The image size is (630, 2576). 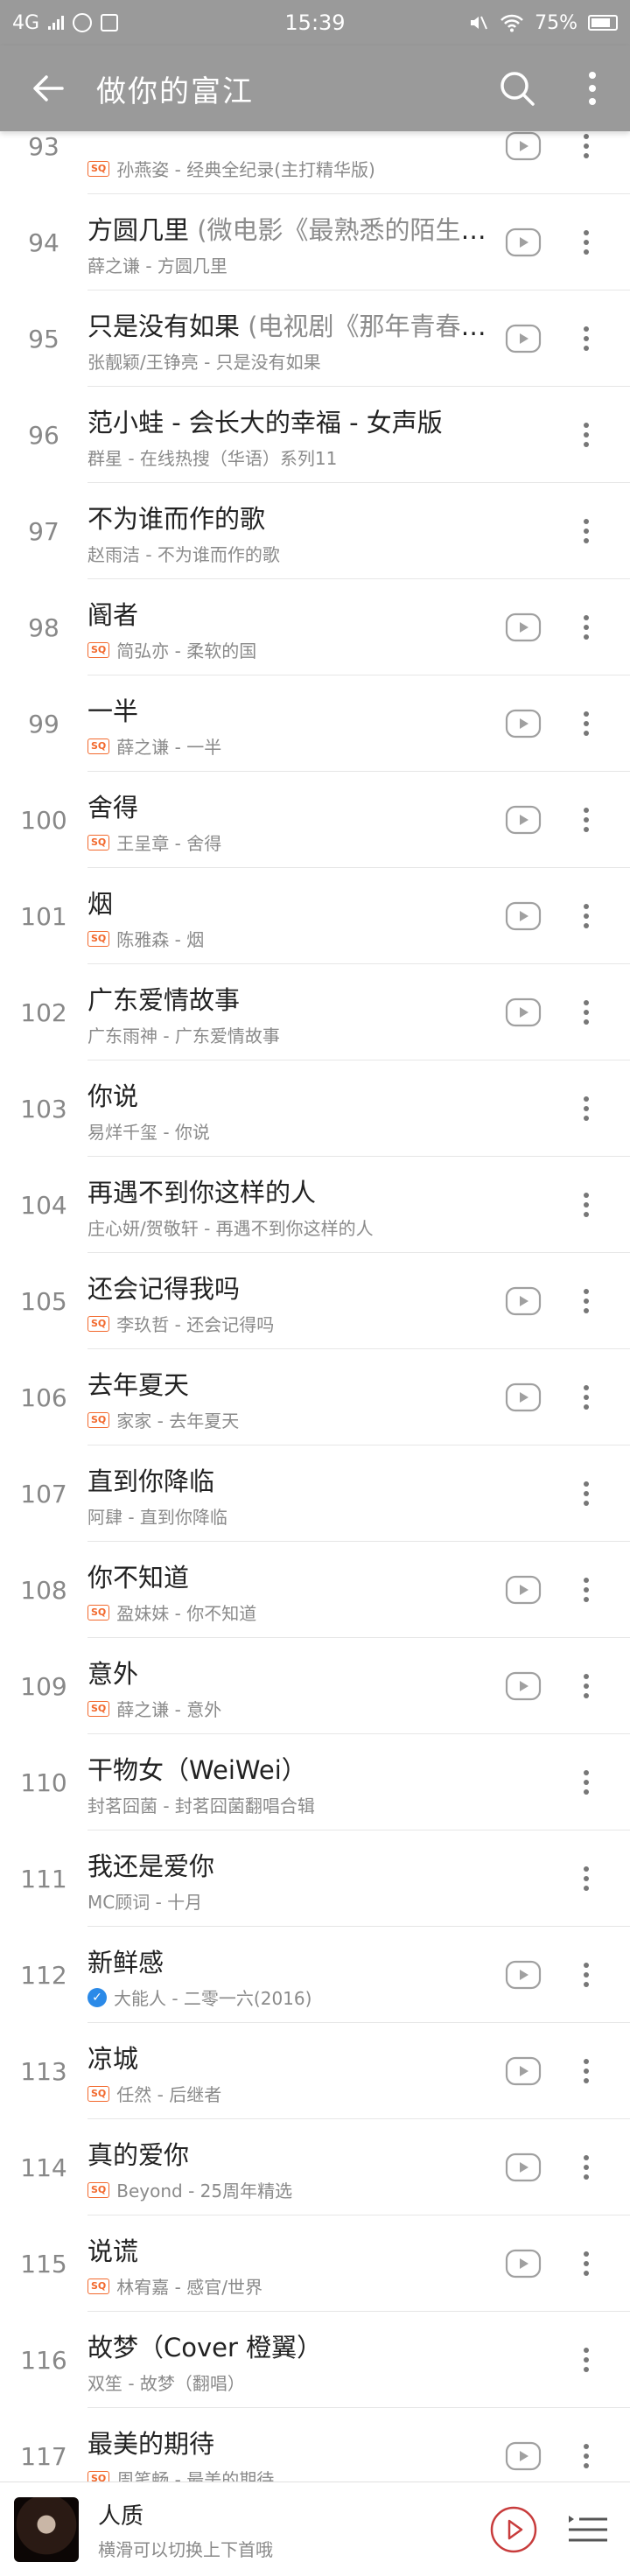 I want to click on song-row: 109 意外 SQ 薛之谦 - 意外, so click(x=315, y=1686).